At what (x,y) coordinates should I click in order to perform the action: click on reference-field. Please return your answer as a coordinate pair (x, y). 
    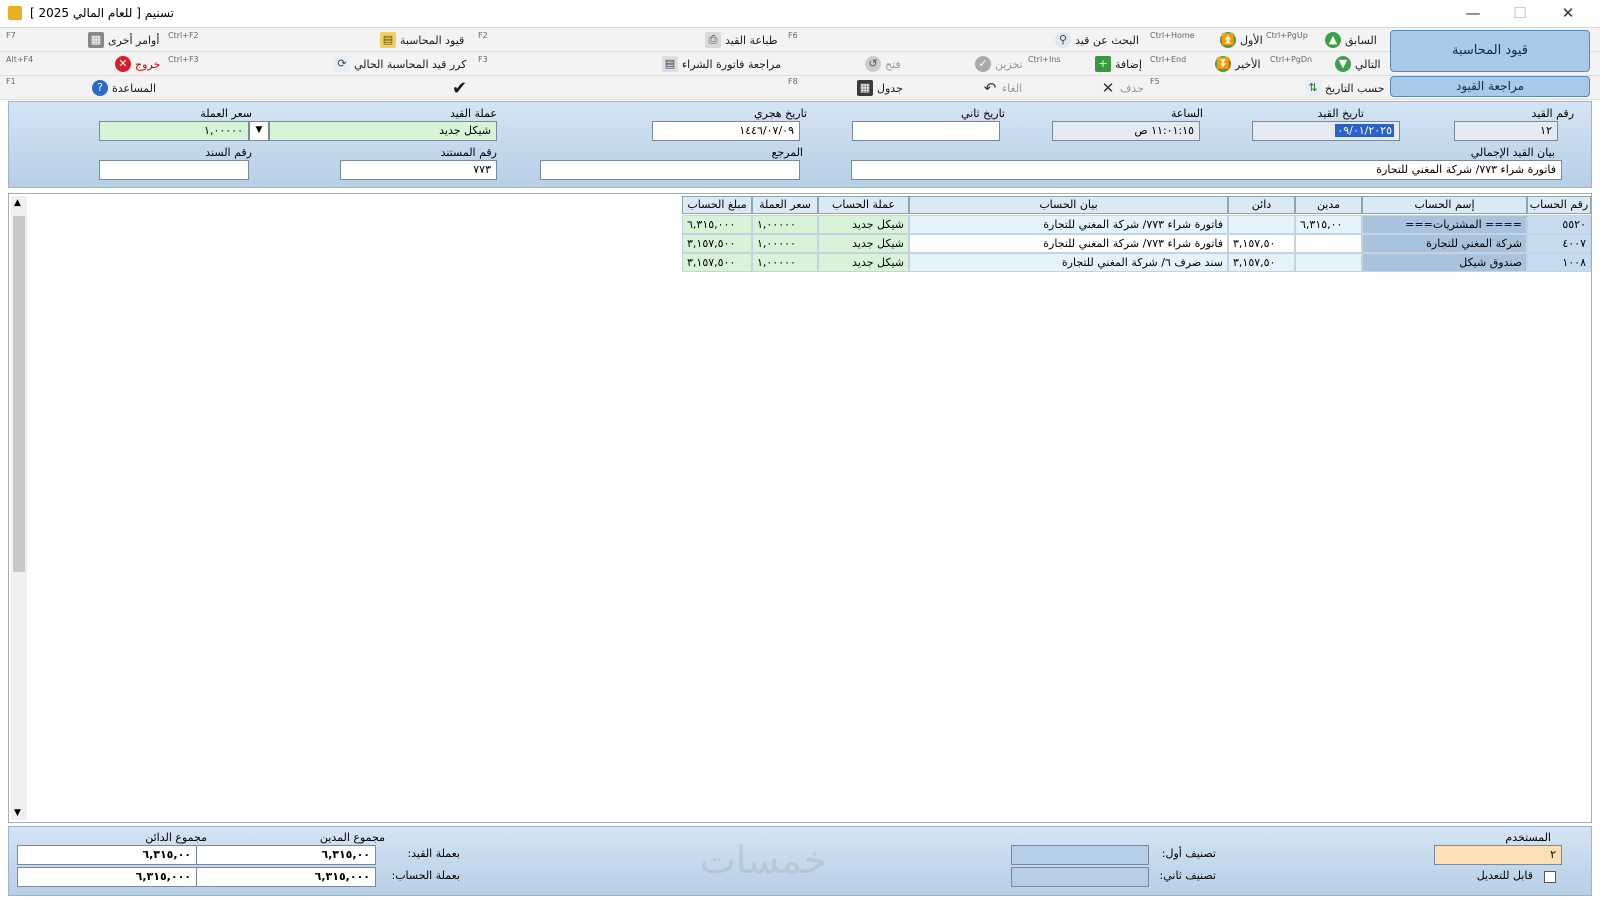
    Looking at the image, I should click on (670, 170).